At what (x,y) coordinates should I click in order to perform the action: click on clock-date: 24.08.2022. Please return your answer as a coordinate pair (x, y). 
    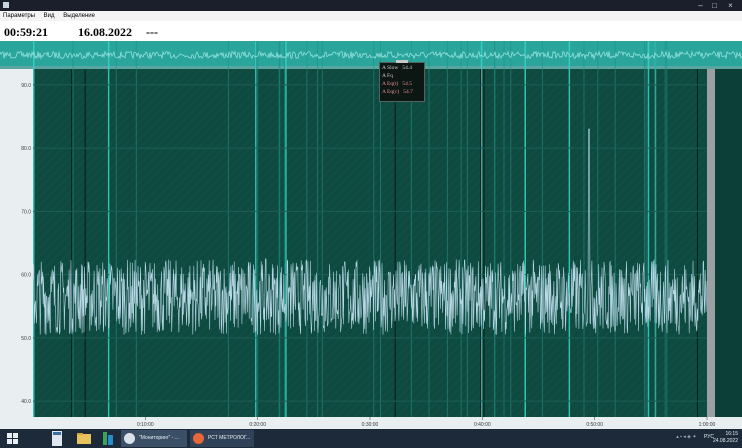
    Looking at the image, I should click on (725, 441).